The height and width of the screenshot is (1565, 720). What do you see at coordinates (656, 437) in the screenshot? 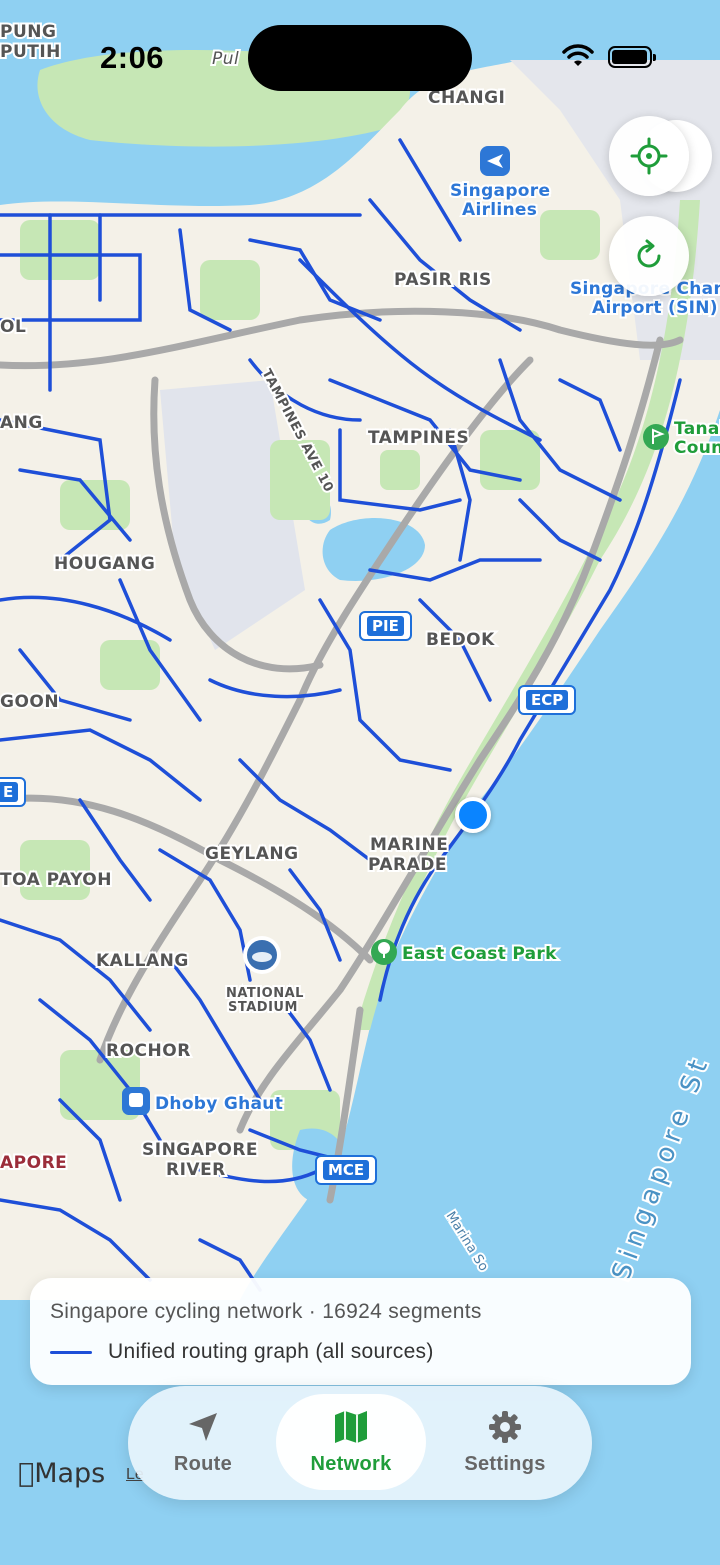
I see `golf-poi-icon` at bounding box center [656, 437].